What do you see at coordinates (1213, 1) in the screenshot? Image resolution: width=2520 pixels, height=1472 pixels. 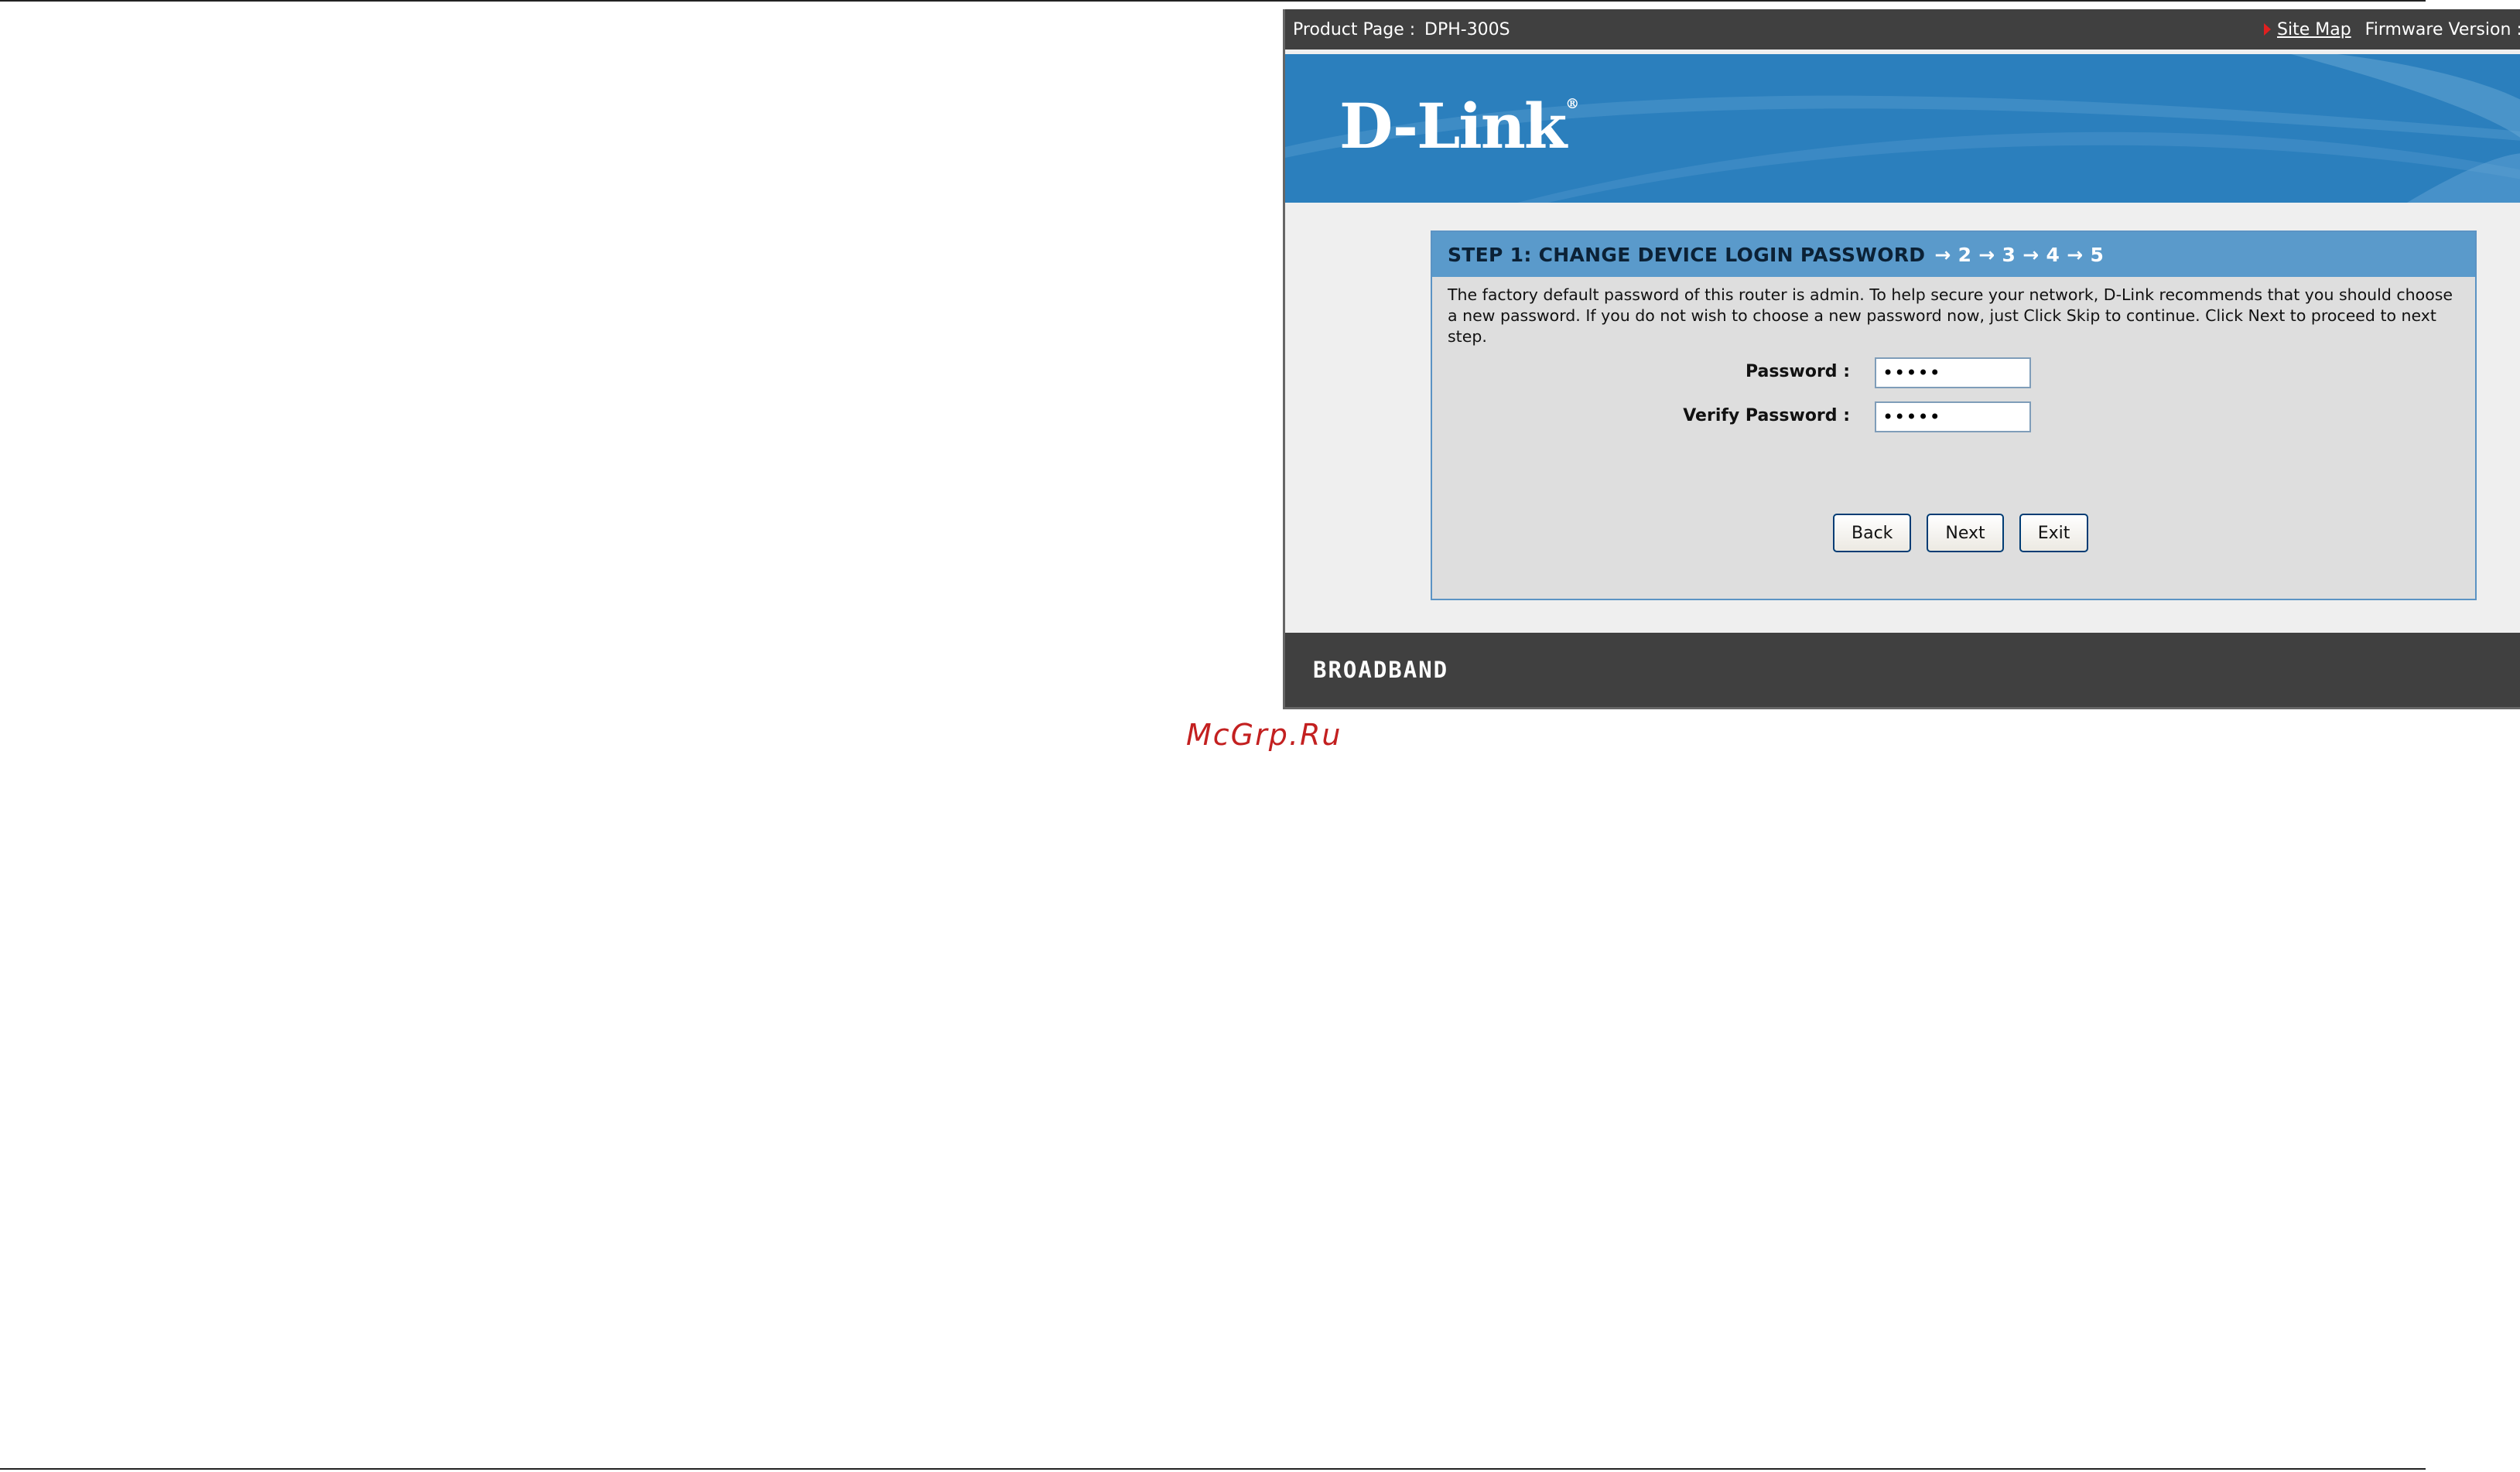 I see `page-top-rule` at bounding box center [1213, 1].